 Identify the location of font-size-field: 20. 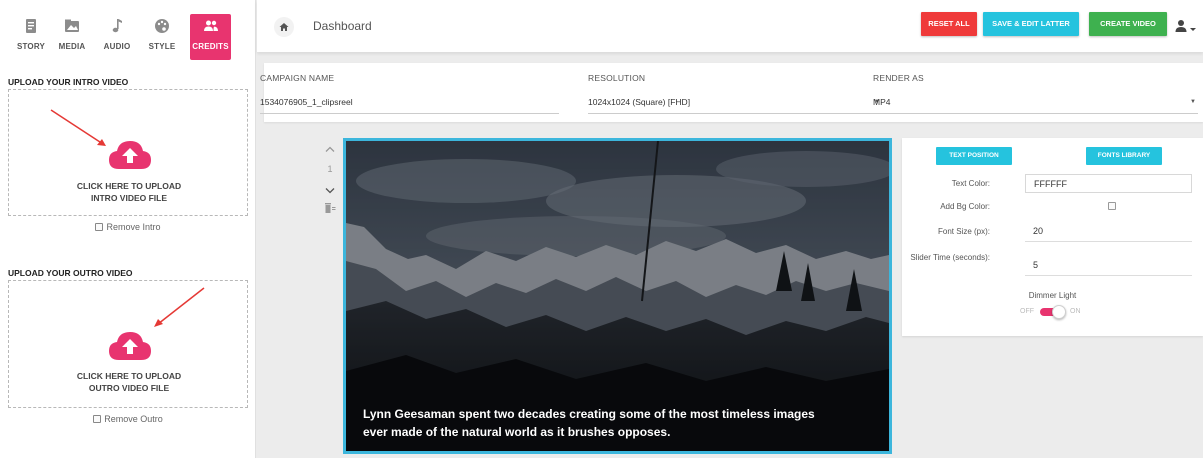
(1038, 231).